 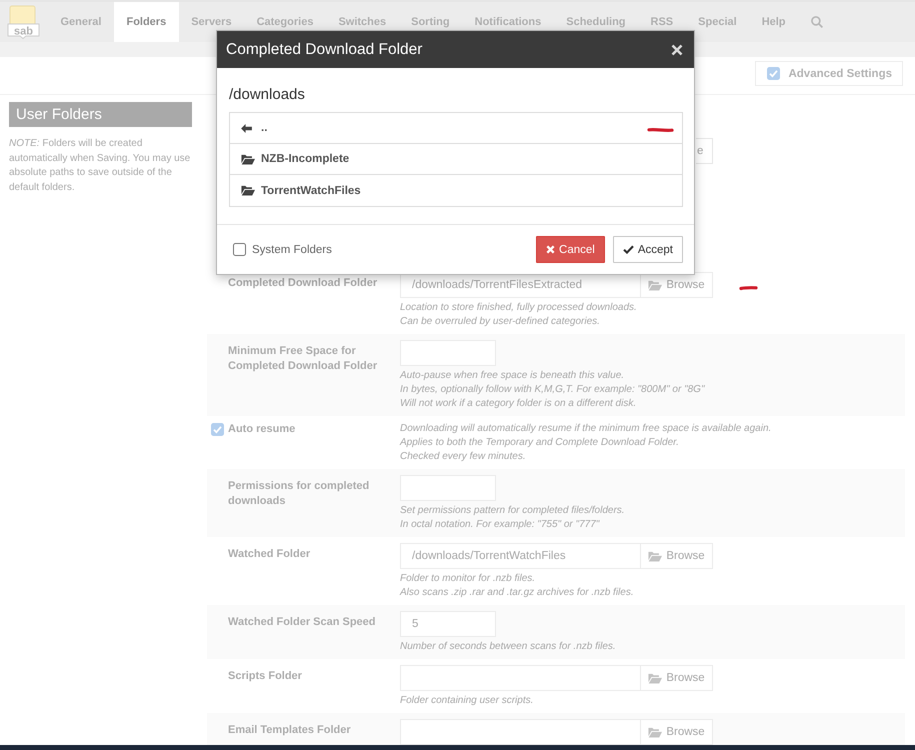 What do you see at coordinates (520, 556) in the screenshot?
I see `path-field: /downloads/TorrentWatchFiles` at bounding box center [520, 556].